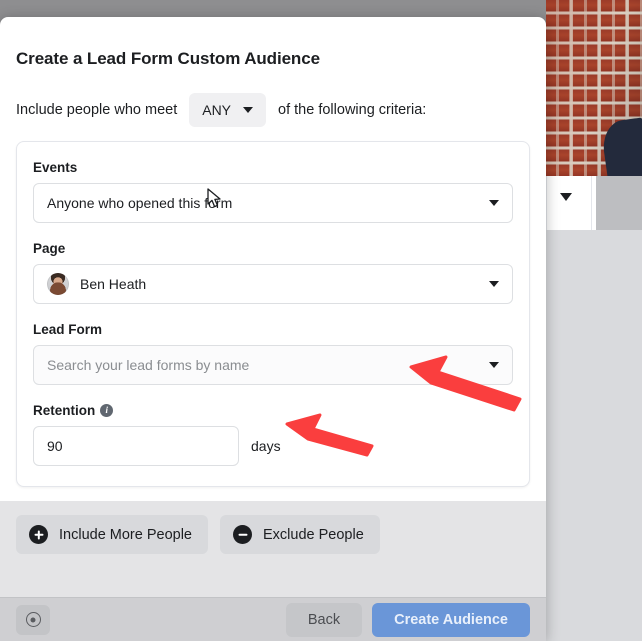  I want to click on include-more-people-button: Include More People, so click(112, 534).